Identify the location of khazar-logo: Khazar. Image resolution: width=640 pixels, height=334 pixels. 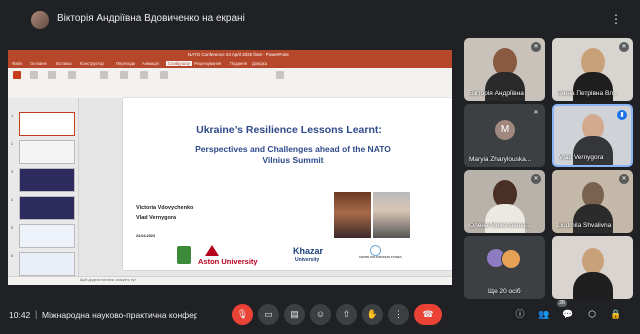
(308, 251).